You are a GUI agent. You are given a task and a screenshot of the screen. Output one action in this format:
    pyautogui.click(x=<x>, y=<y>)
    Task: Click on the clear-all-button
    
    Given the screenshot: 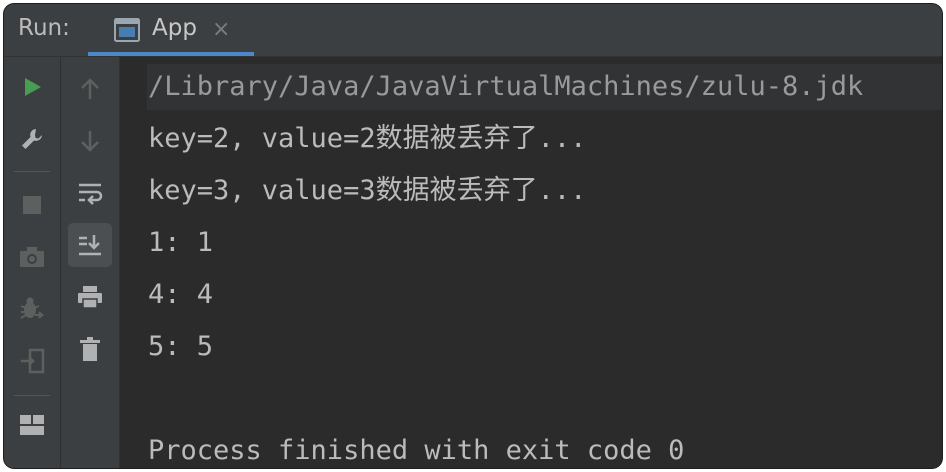 What is the action you would take?
    pyautogui.click(x=90, y=349)
    